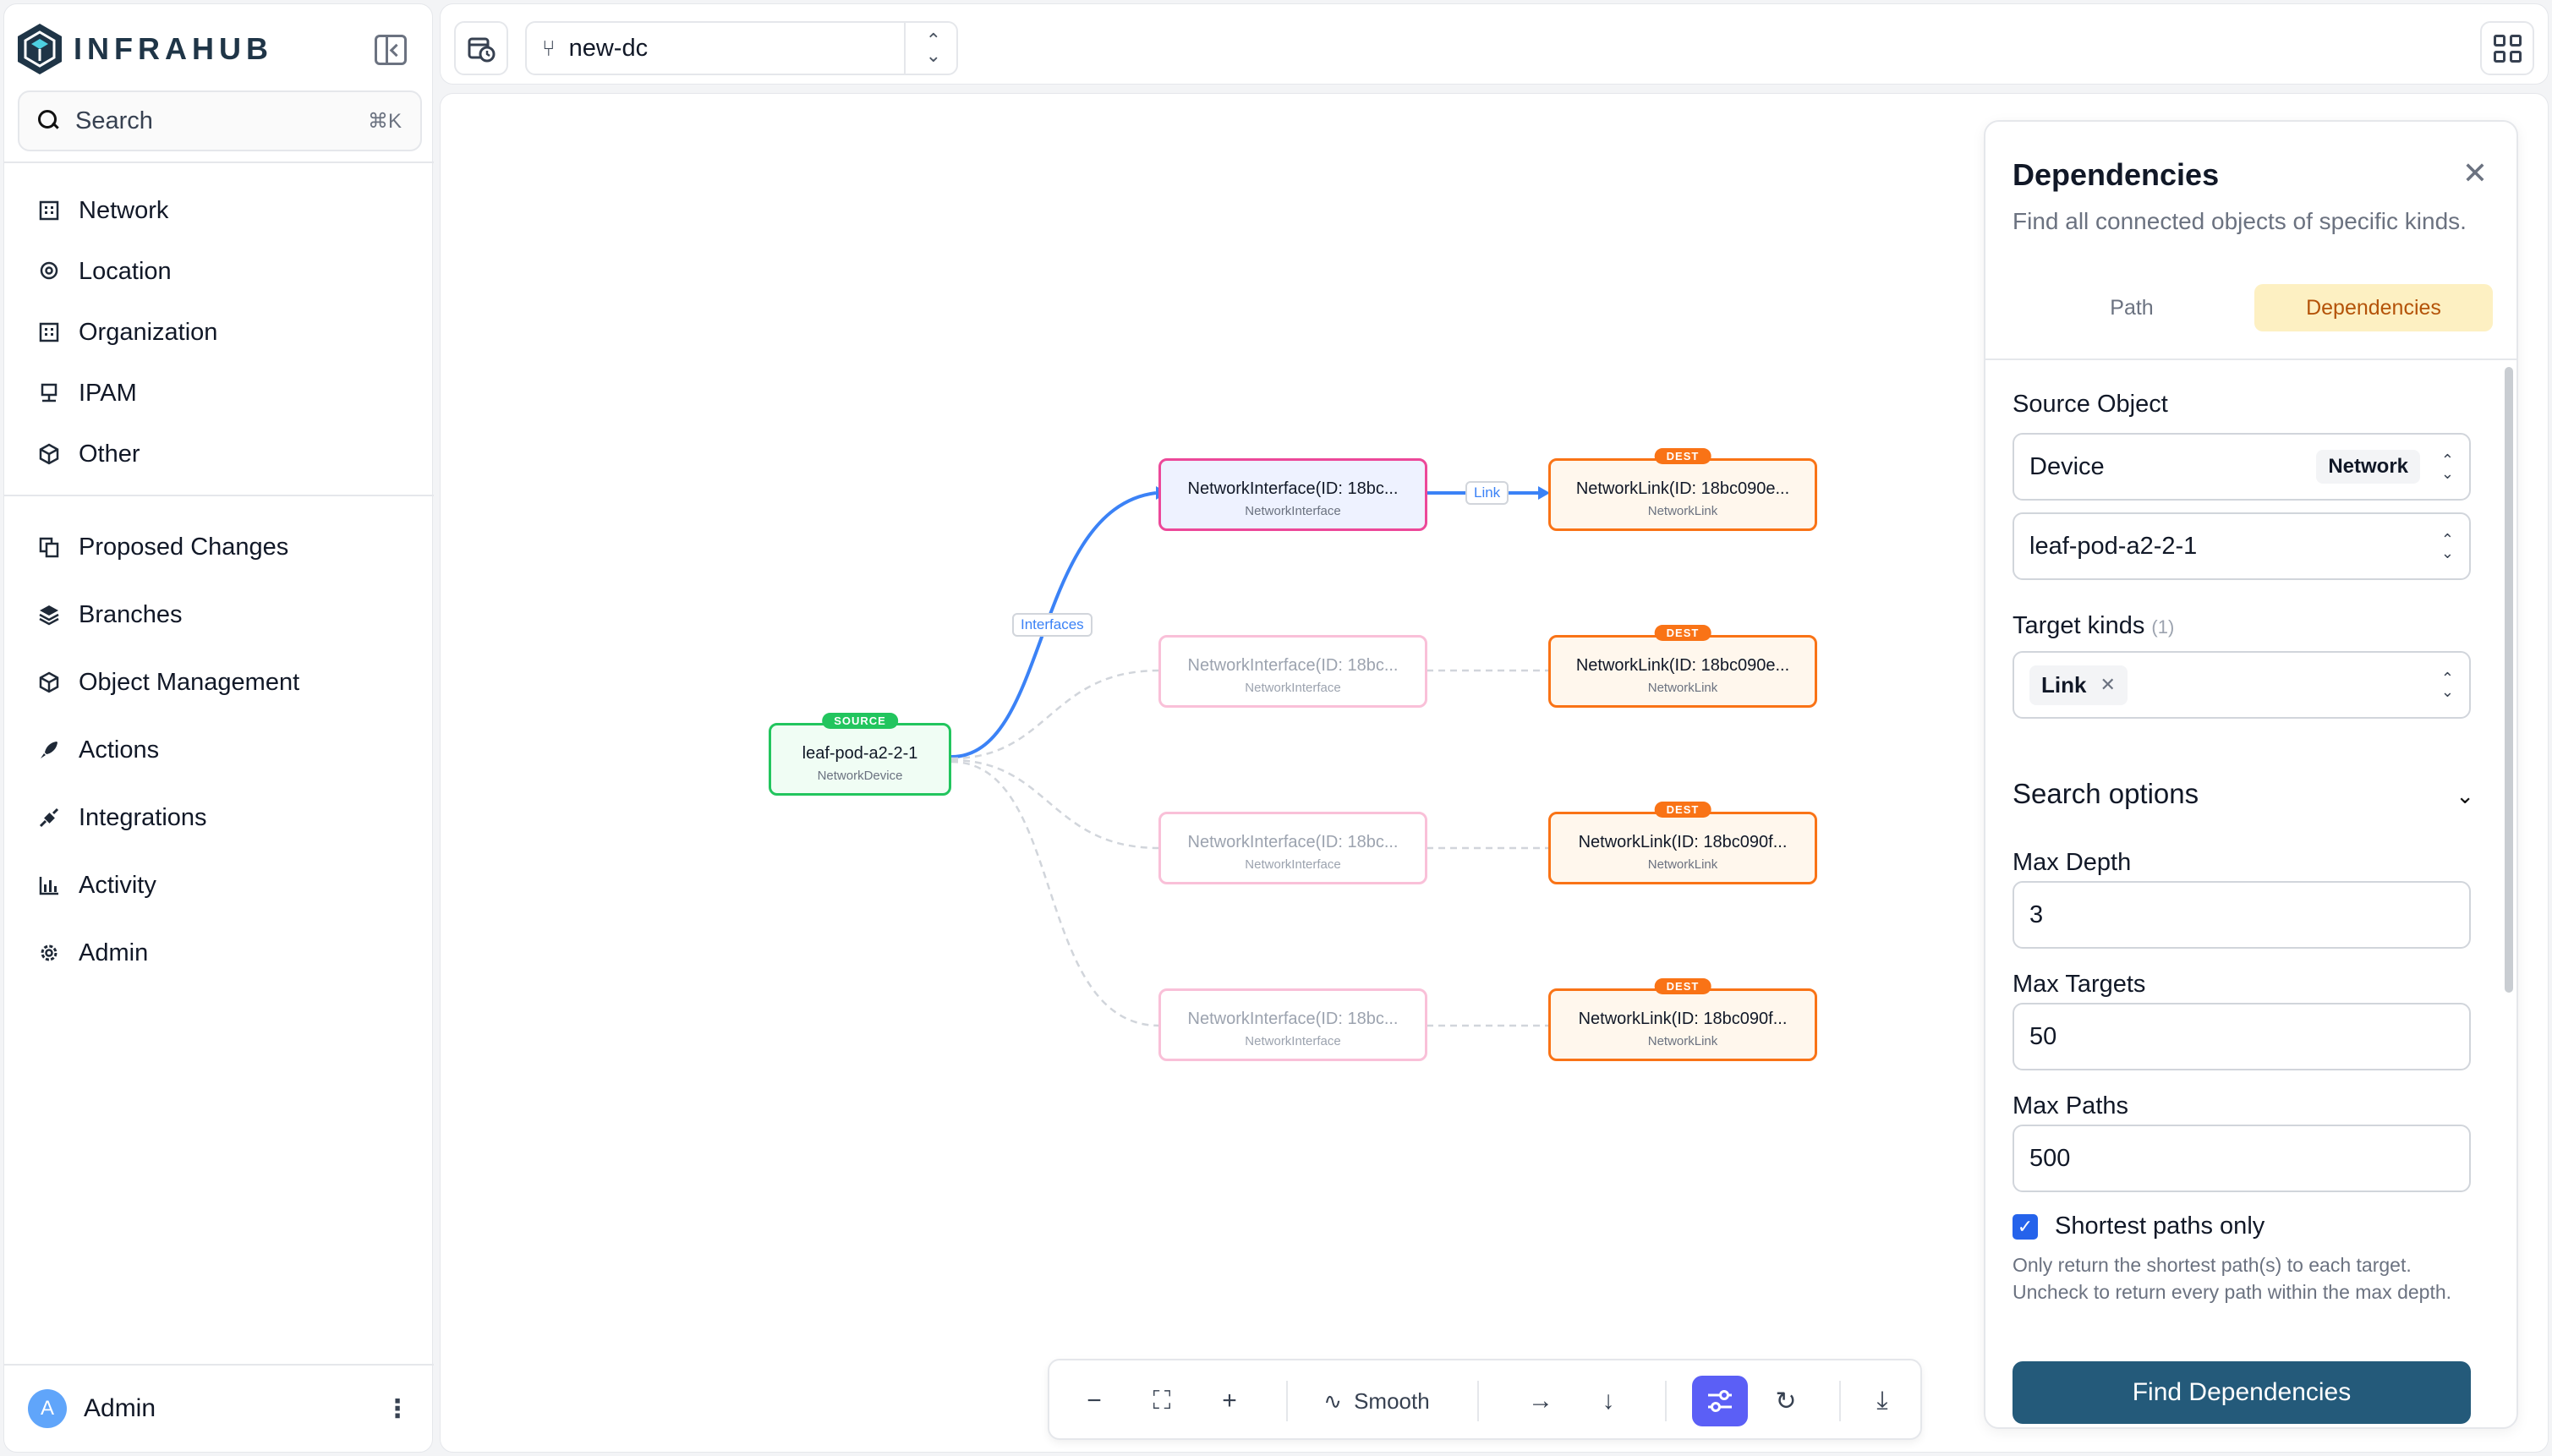 The height and width of the screenshot is (1456, 2552). I want to click on sidebar-item-activity: Activity, so click(219, 885).